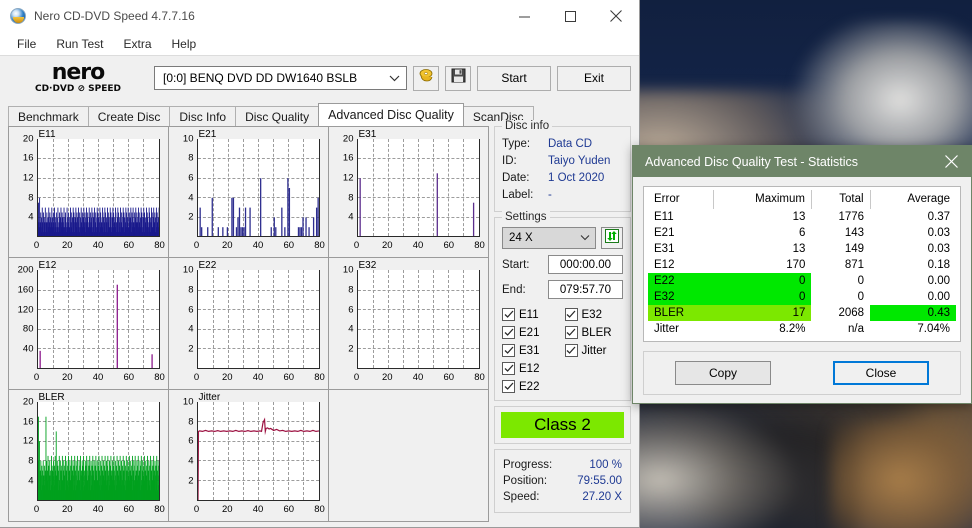 The height and width of the screenshot is (528, 972). Describe the element at coordinates (78, 72) in the screenshot. I see `nero-logo-wordmark: nero` at that location.